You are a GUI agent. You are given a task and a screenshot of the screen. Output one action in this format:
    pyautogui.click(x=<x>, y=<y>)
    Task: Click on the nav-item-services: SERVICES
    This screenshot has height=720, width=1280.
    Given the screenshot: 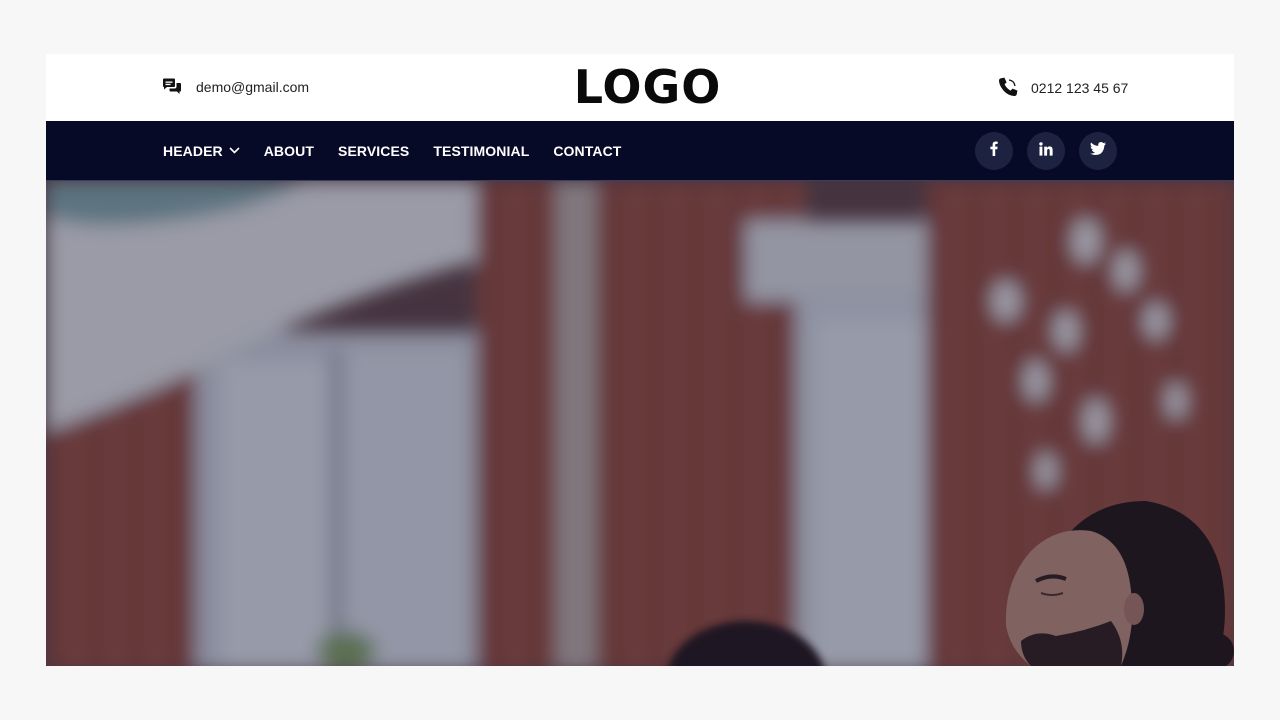 What is the action you would take?
    pyautogui.click(x=373, y=151)
    